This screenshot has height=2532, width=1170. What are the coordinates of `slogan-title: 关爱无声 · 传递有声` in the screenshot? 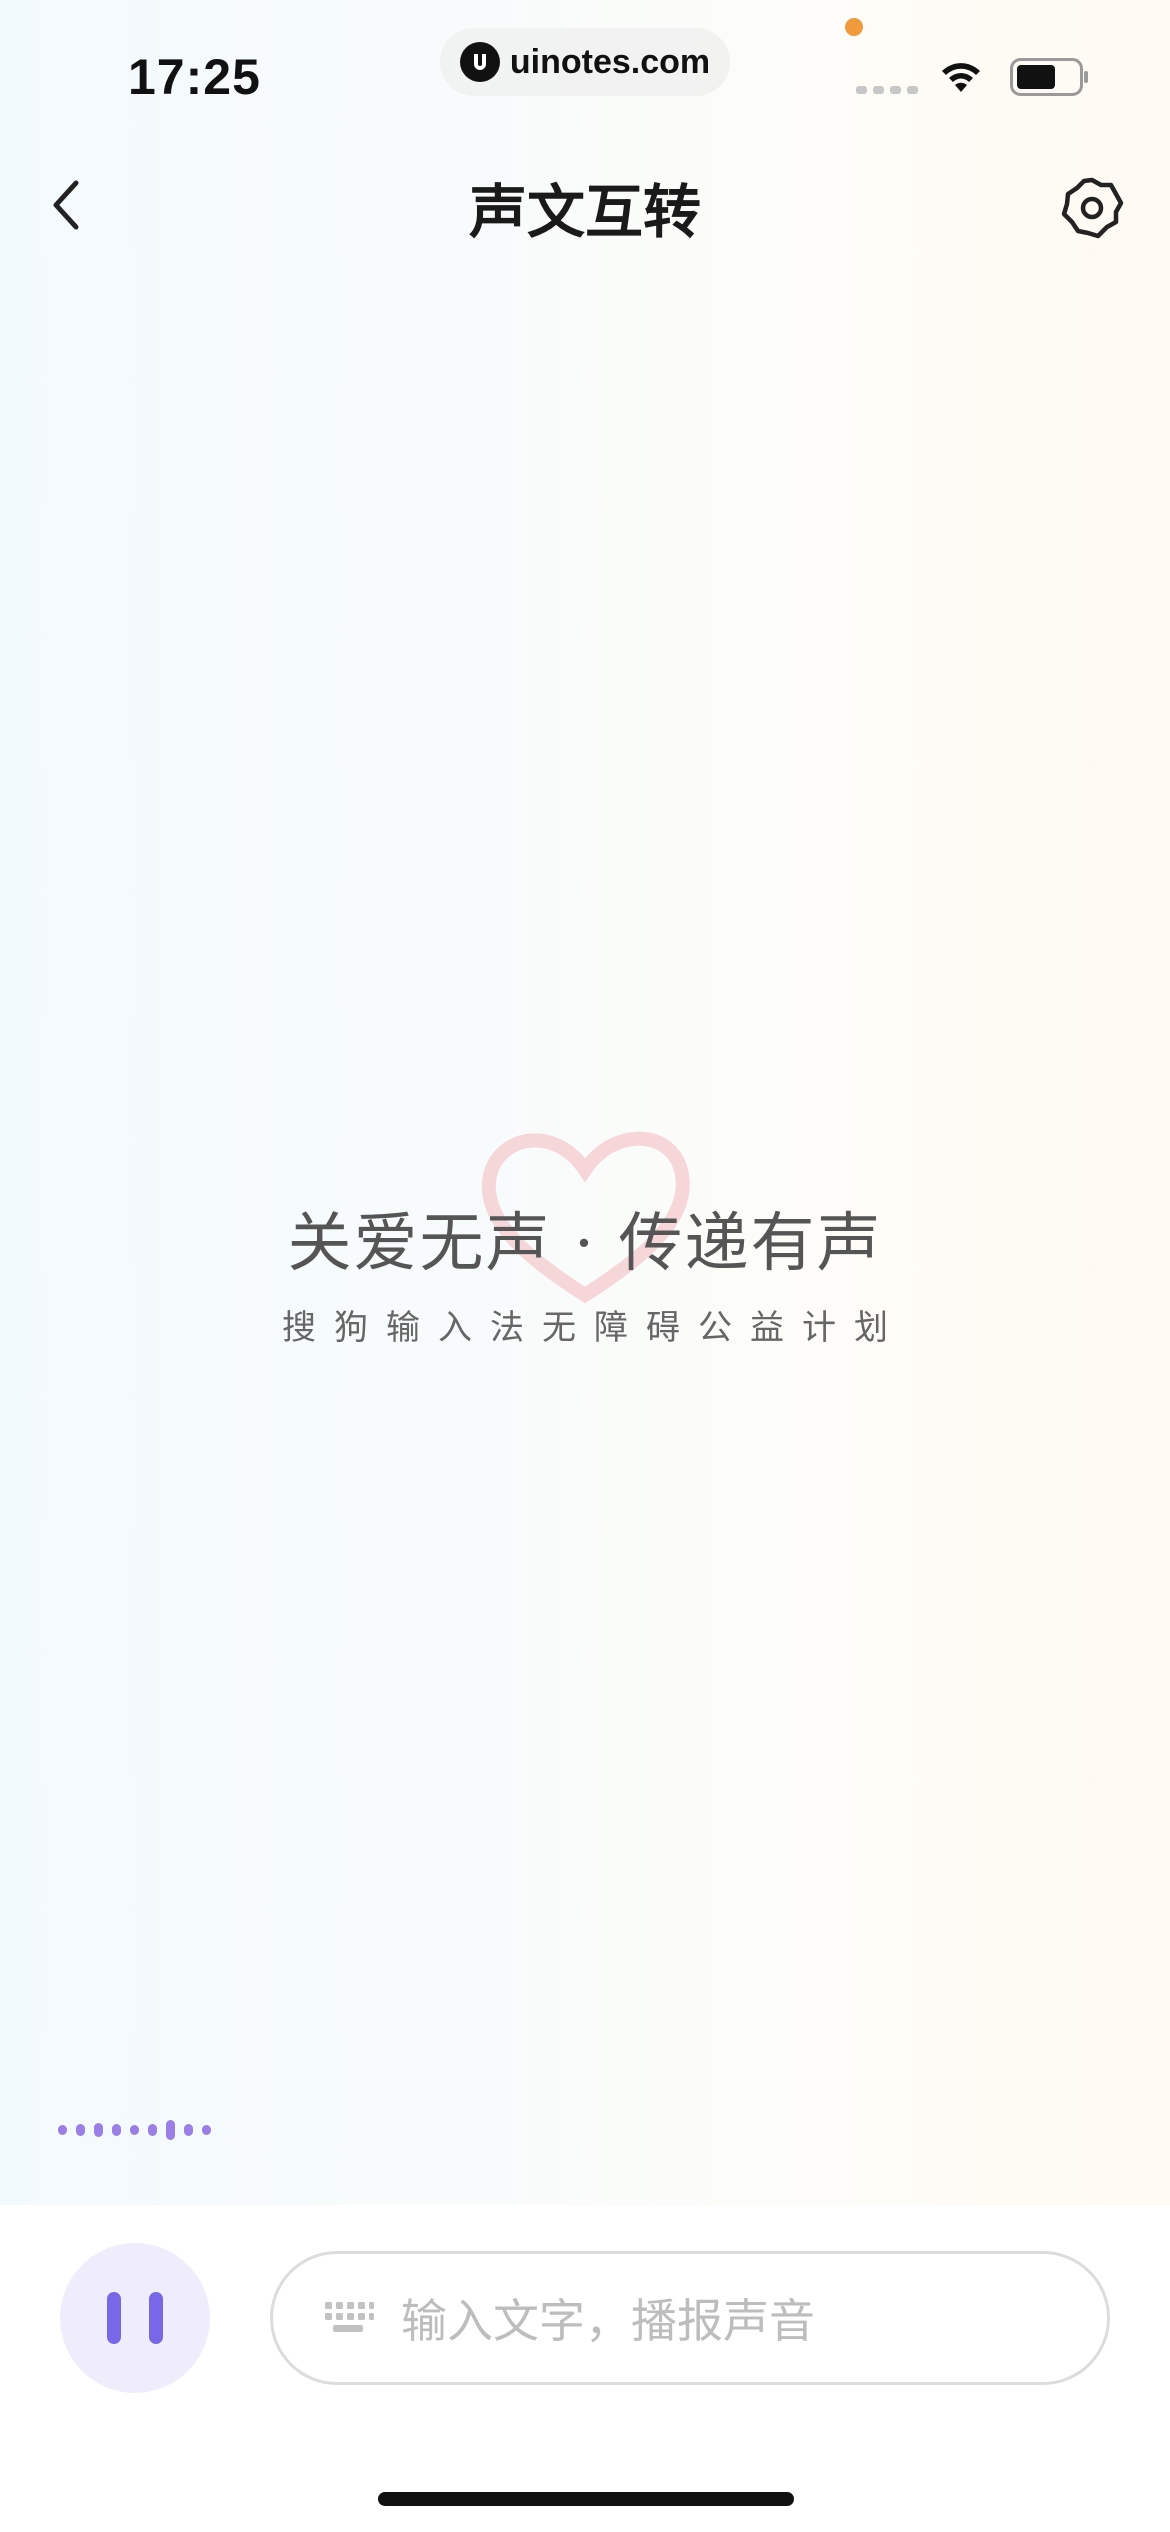 It's located at (585, 1244).